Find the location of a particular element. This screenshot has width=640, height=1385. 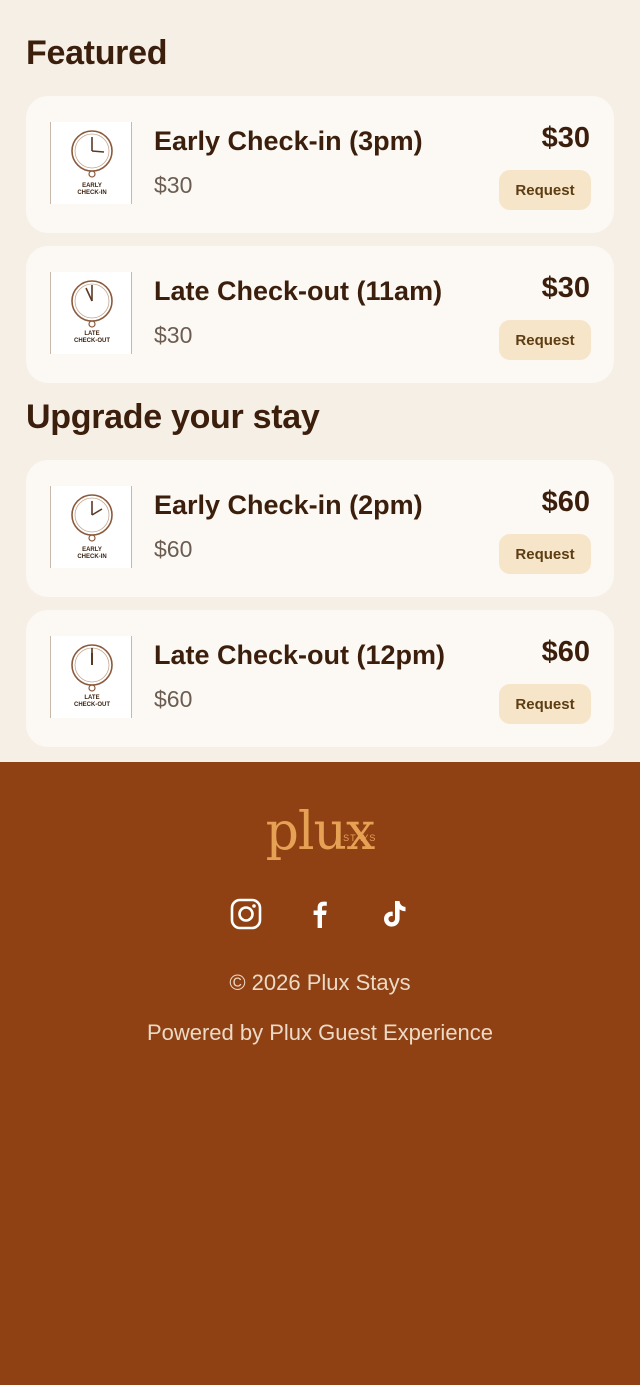

logo-subtitle: STAYS is located at coordinates (360, 838).